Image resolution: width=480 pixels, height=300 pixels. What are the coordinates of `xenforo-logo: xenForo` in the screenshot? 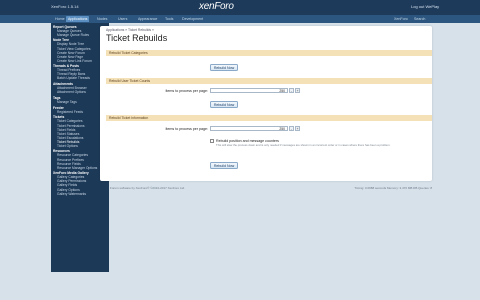 It's located at (216, 6).